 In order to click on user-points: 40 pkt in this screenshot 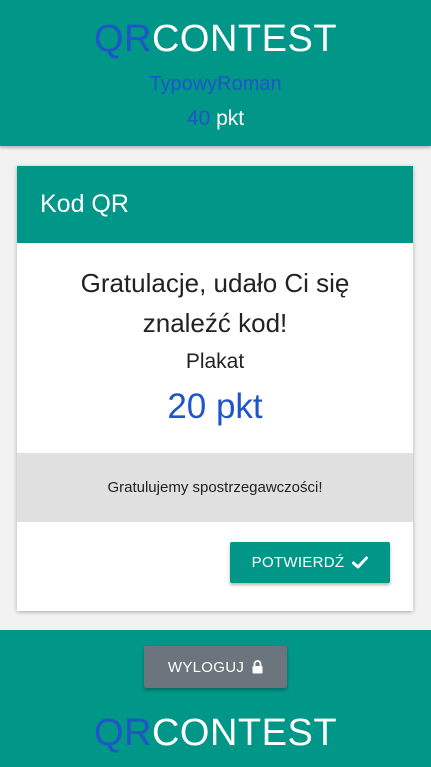, I will do `click(215, 119)`.